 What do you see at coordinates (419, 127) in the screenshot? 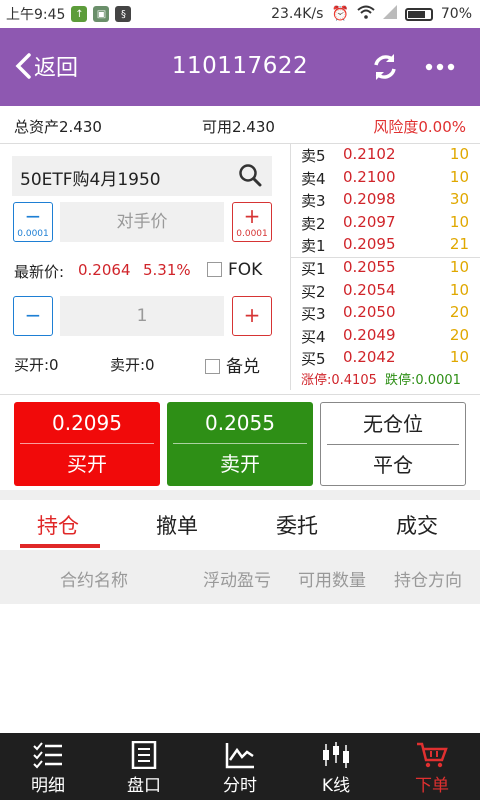
I see `risk-ratio: 风险度0.00%` at bounding box center [419, 127].